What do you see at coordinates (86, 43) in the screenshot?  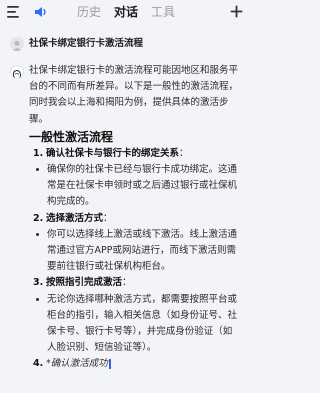 I see `user-query-text: 社保卡绑定银行卡激活流程` at bounding box center [86, 43].